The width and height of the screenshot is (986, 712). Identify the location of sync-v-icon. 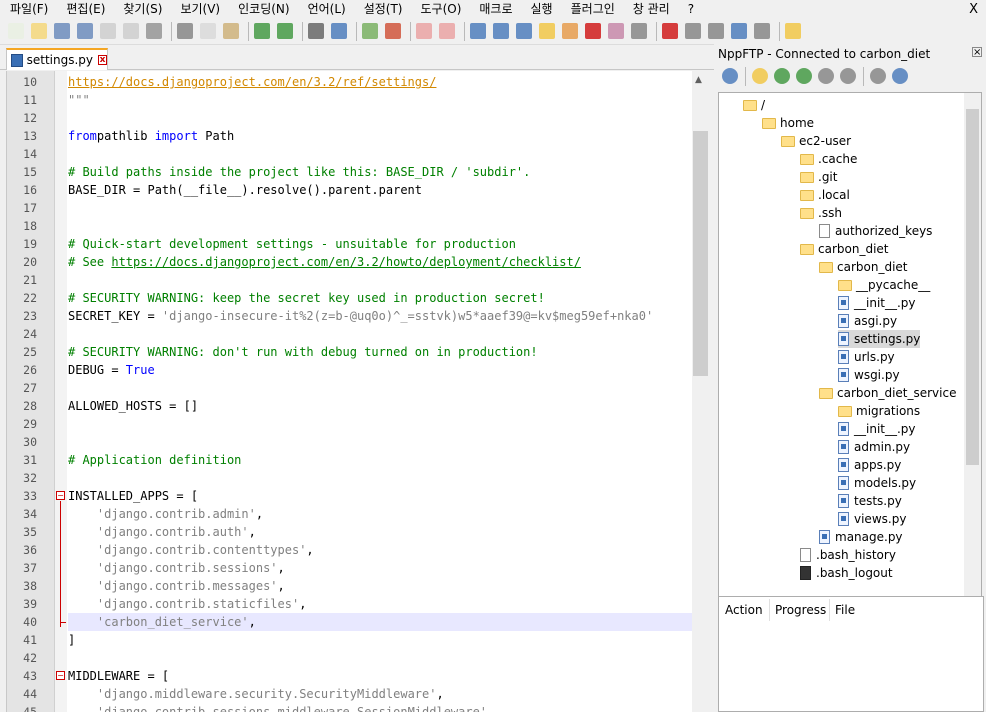
(424, 31).